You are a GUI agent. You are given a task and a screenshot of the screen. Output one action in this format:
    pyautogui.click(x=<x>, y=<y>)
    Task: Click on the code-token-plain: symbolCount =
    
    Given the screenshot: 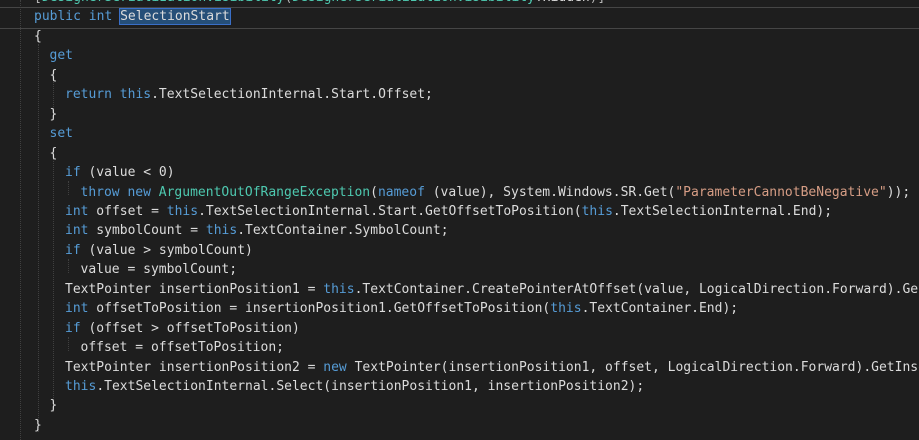 What is the action you would take?
    pyautogui.click(x=147, y=231)
    